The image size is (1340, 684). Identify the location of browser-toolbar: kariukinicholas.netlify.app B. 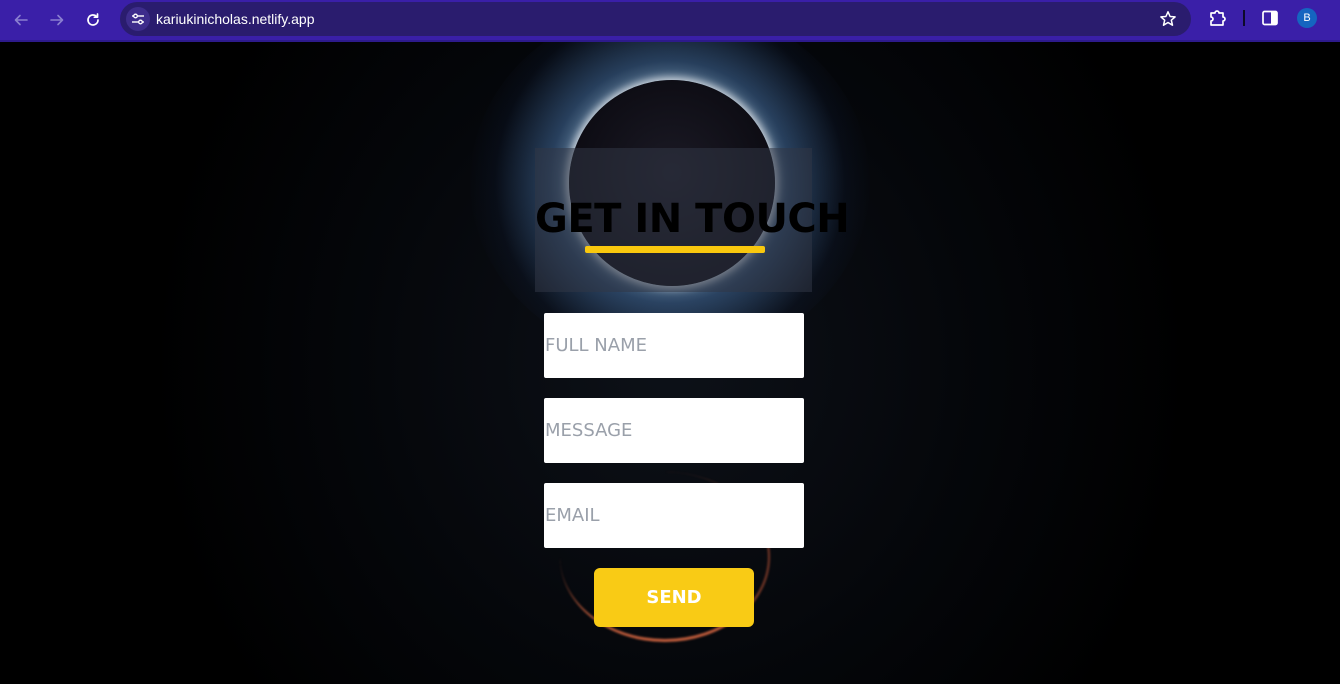
(670, 21).